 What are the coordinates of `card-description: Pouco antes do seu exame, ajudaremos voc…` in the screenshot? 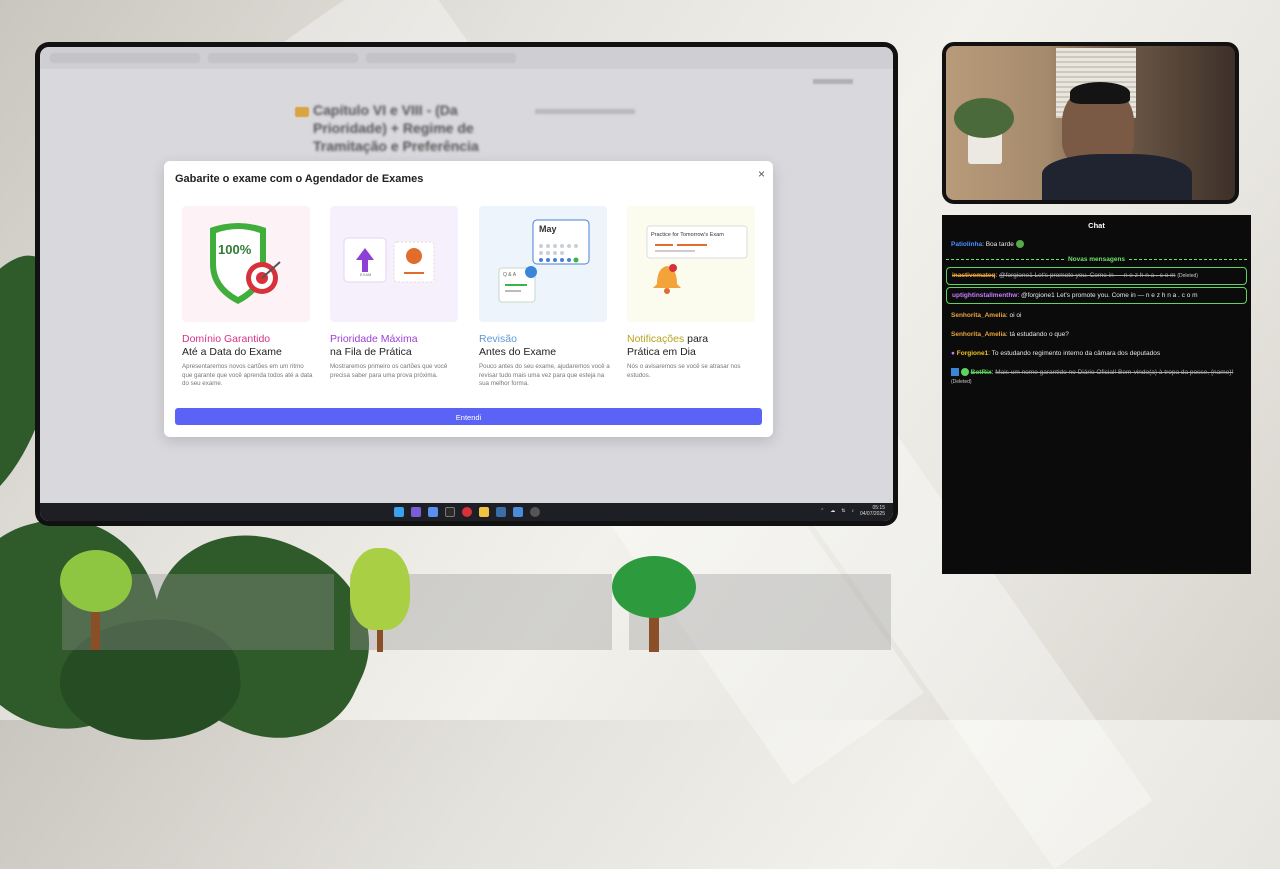 It's located at (544, 375).